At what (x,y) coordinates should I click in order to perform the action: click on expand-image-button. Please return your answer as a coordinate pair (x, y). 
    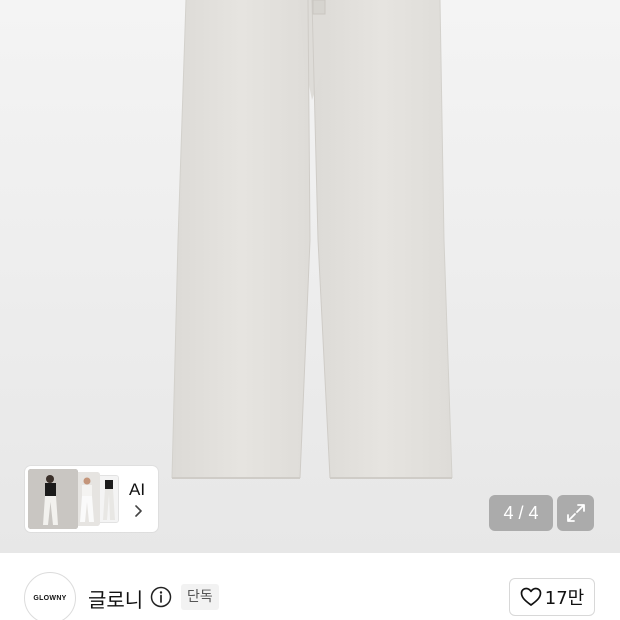
    Looking at the image, I should click on (575, 513).